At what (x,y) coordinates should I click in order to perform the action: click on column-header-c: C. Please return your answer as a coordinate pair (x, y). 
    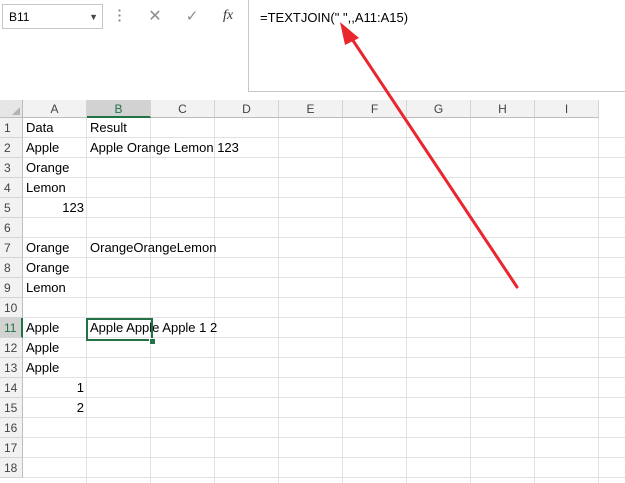
    Looking at the image, I should click on (183, 109).